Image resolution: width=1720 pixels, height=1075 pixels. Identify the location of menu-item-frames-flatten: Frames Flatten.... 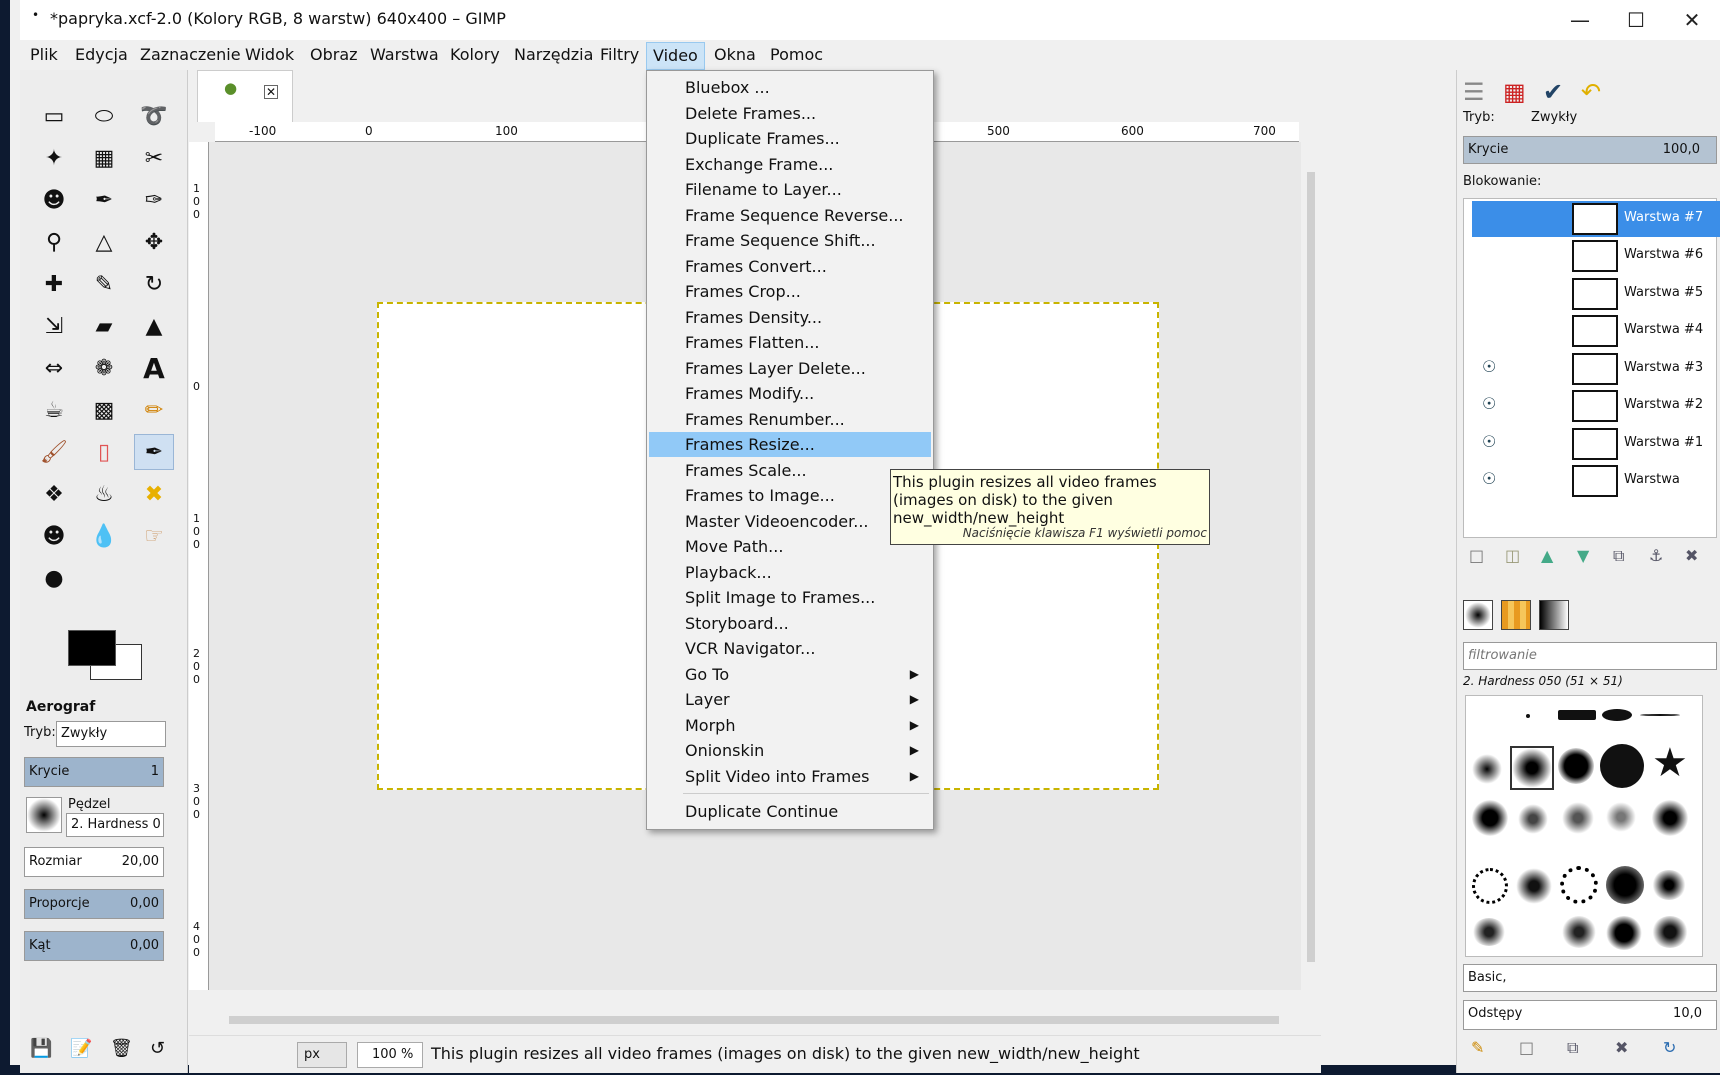
(790, 342).